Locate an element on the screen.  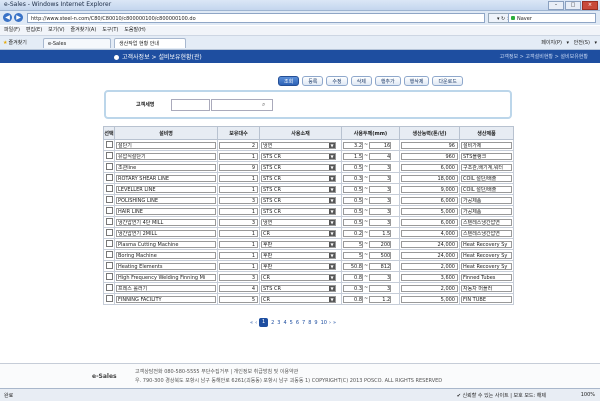
equipment-name-input: Boring Machine is located at coordinates (166, 255).